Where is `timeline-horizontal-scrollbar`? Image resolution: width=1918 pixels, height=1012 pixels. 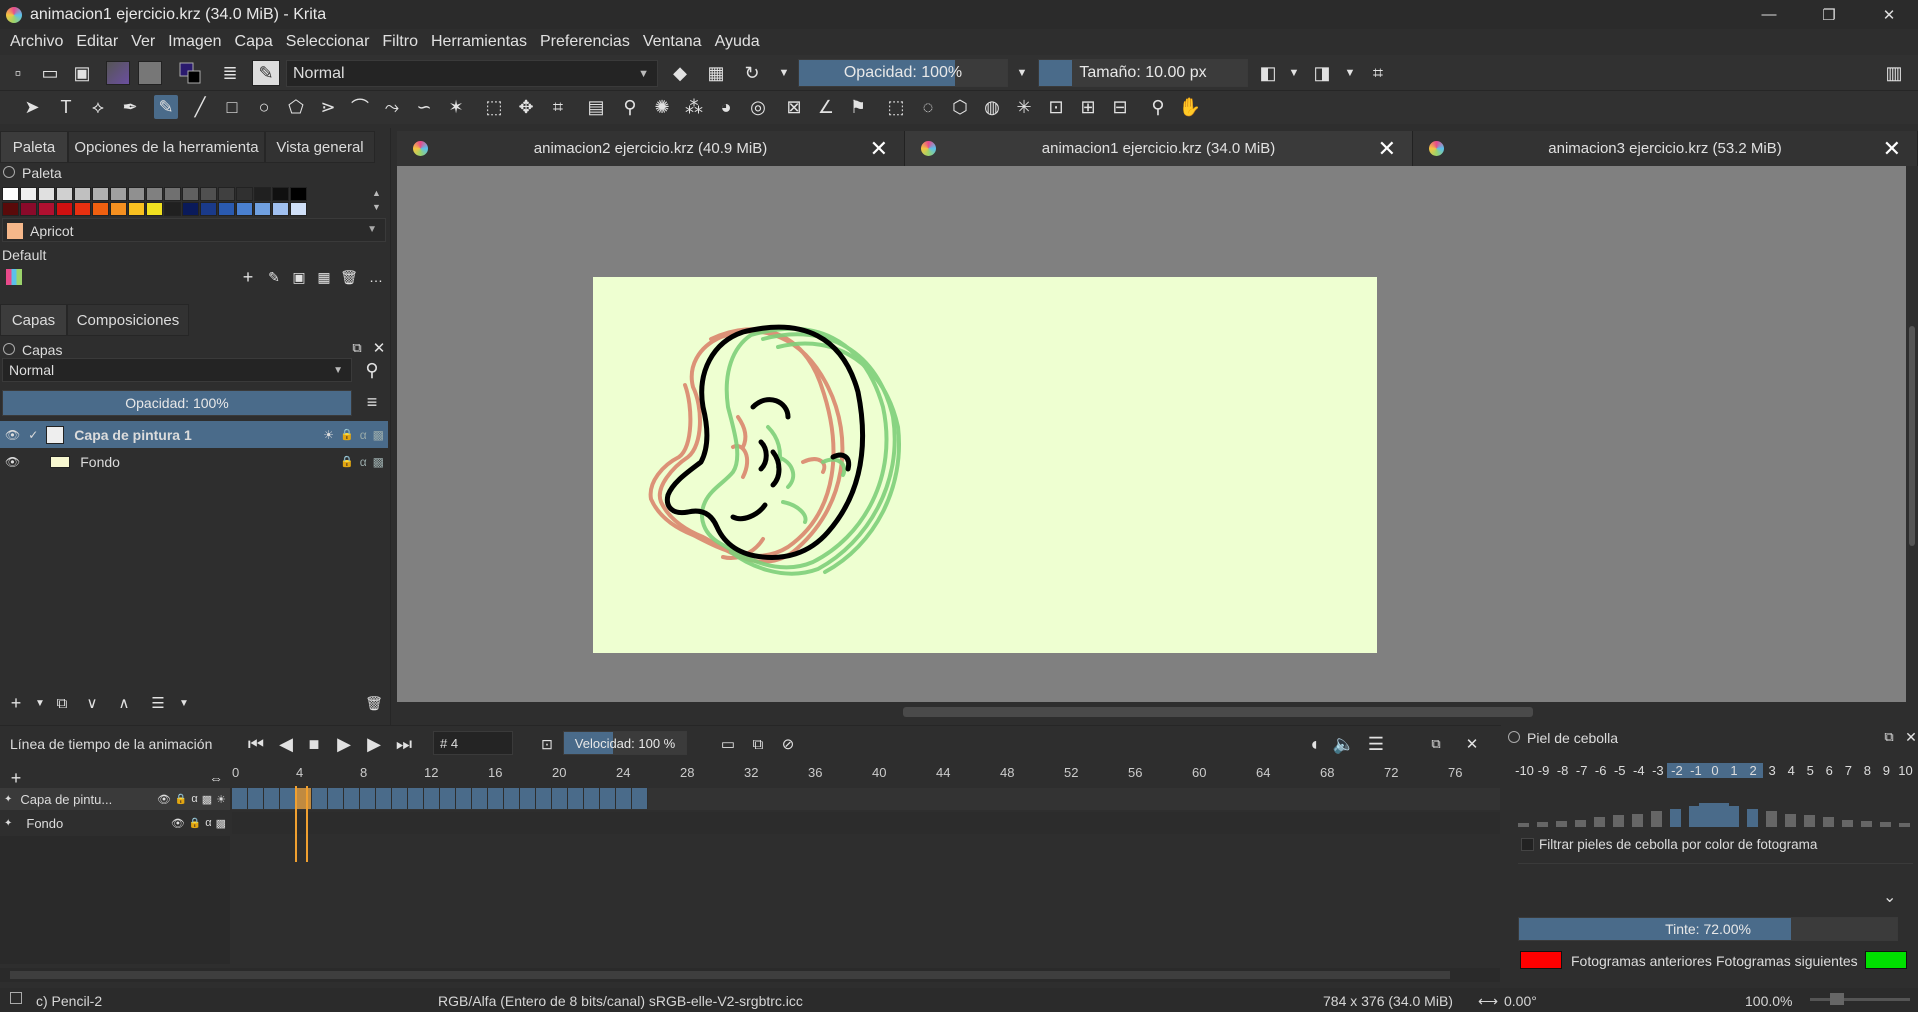
timeline-horizontal-scrollbar is located at coordinates (750, 975).